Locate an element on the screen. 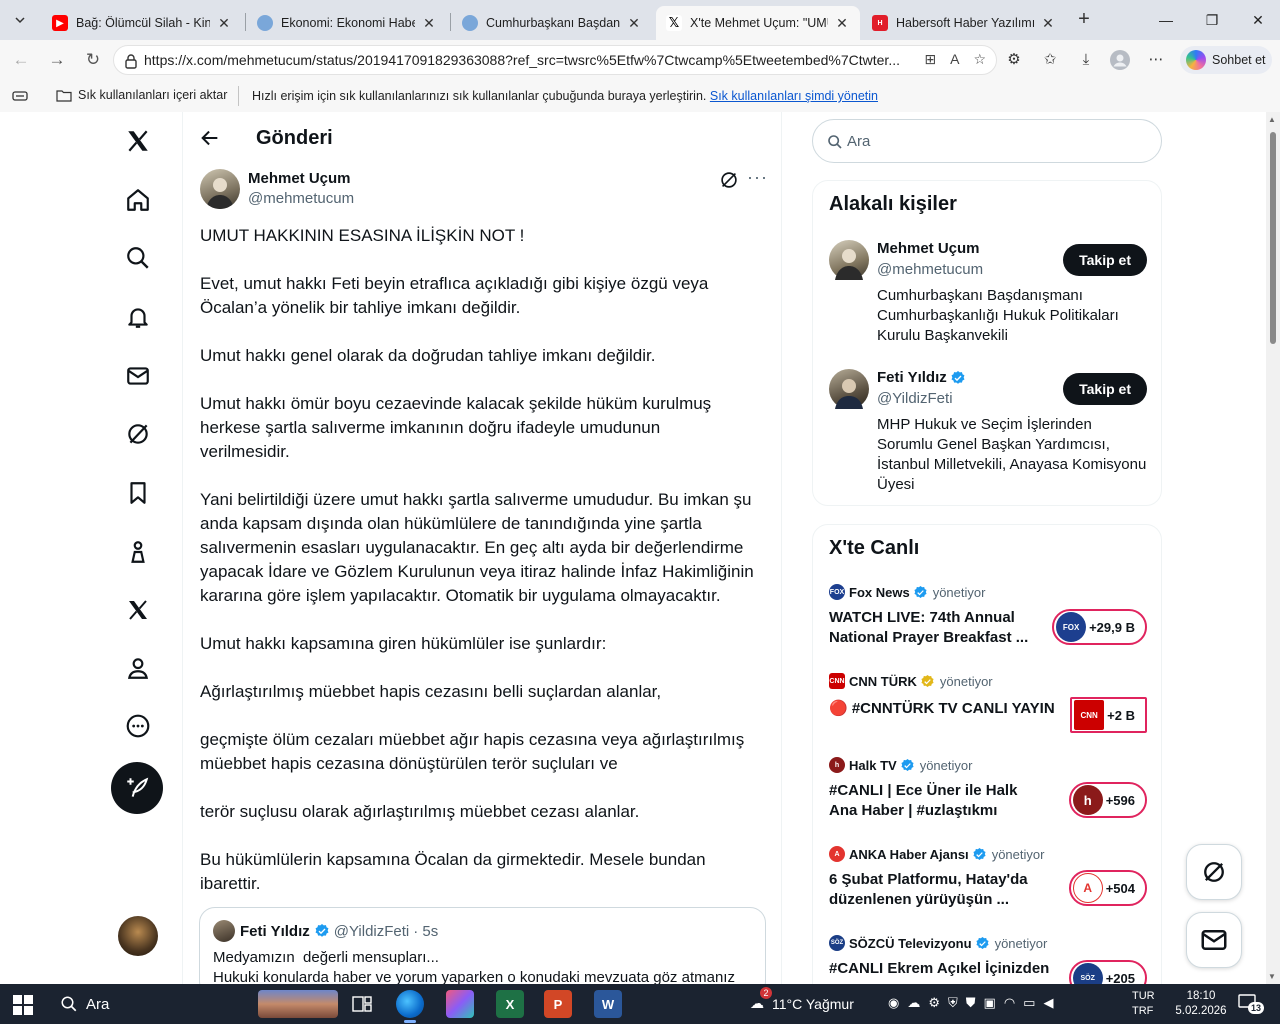 Image resolution: width=1280 pixels, height=1024 pixels. live-listeners-pill: SÖZ +205 is located at coordinates (1107, 972).